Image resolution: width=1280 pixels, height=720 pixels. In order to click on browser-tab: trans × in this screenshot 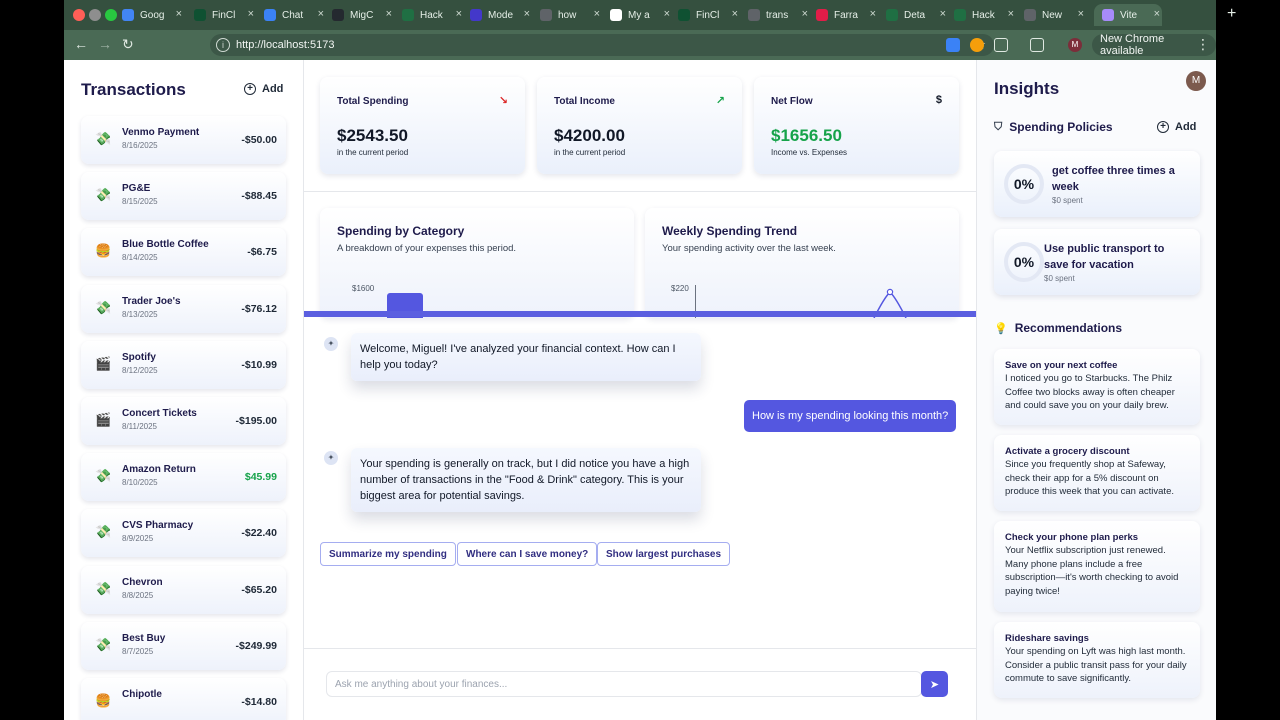, I will do `click(779, 15)`.